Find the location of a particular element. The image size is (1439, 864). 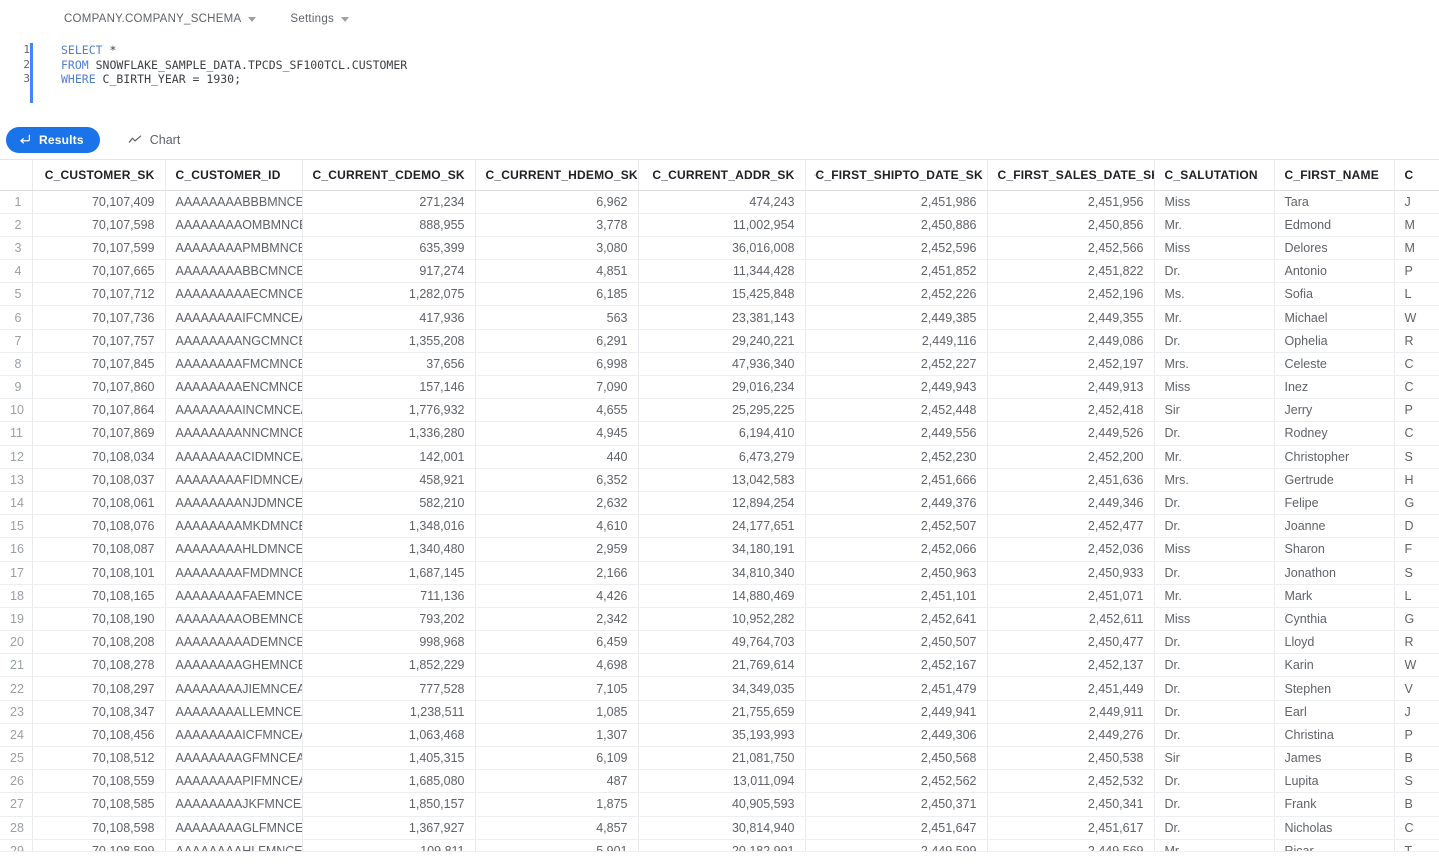

cell-c_first_name: Lupita is located at coordinates (1334, 781).